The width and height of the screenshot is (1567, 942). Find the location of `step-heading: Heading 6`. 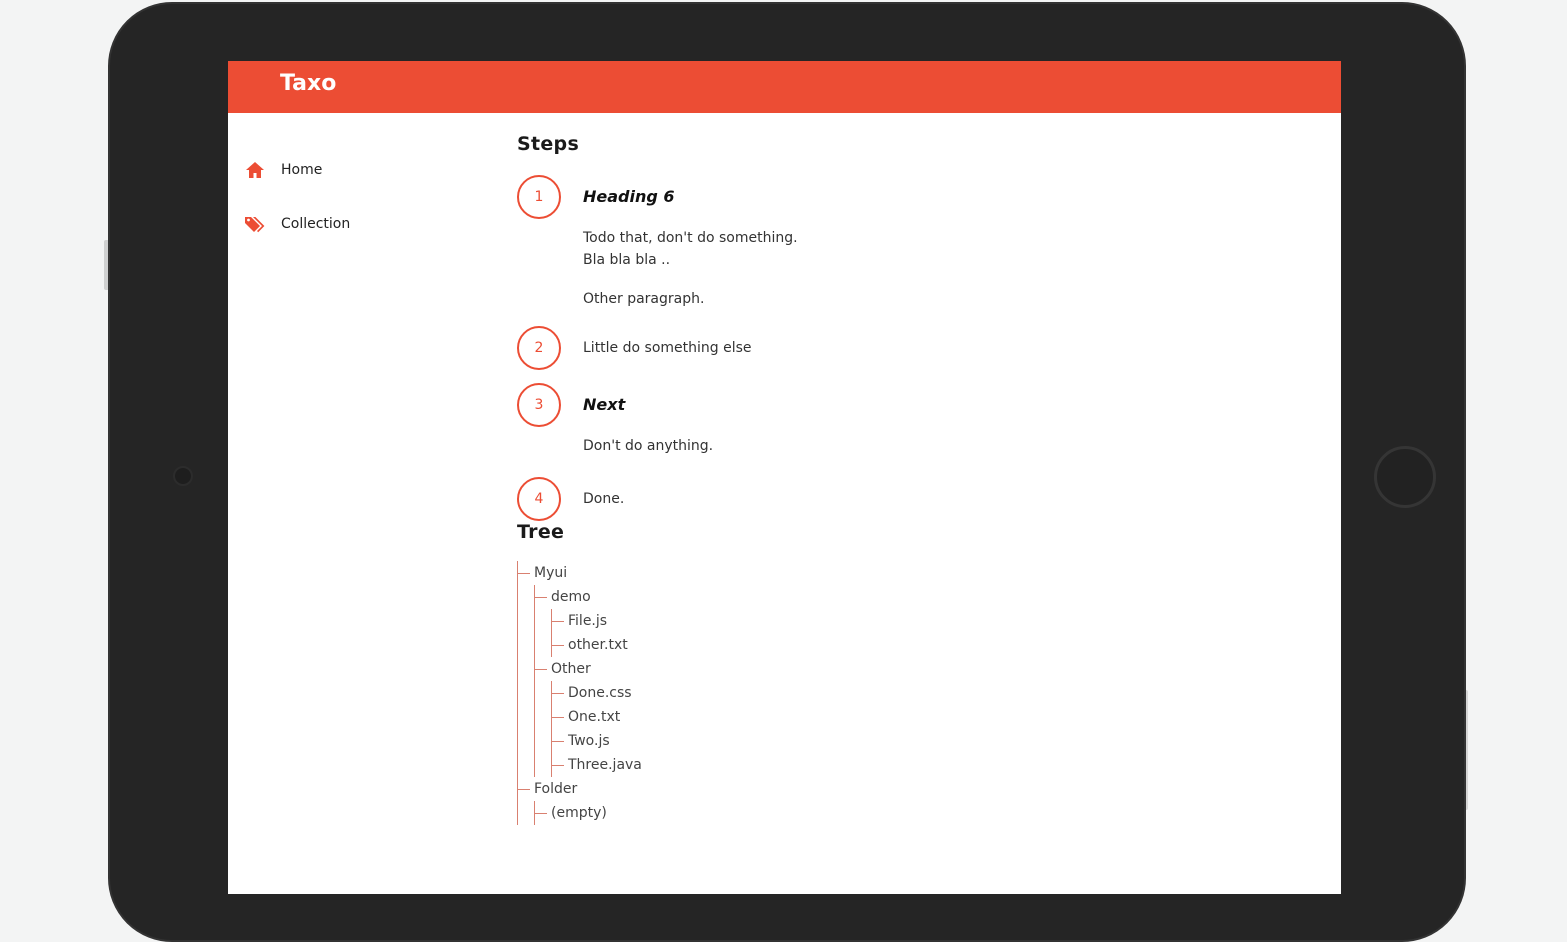

step-heading: Heading 6 is located at coordinates (629, 196).